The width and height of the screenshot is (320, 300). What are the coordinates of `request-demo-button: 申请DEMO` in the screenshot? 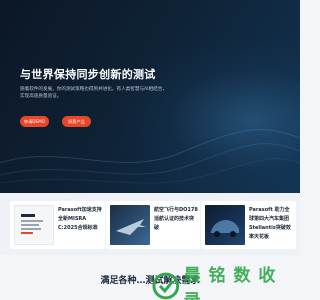 It's located at (34, 121).